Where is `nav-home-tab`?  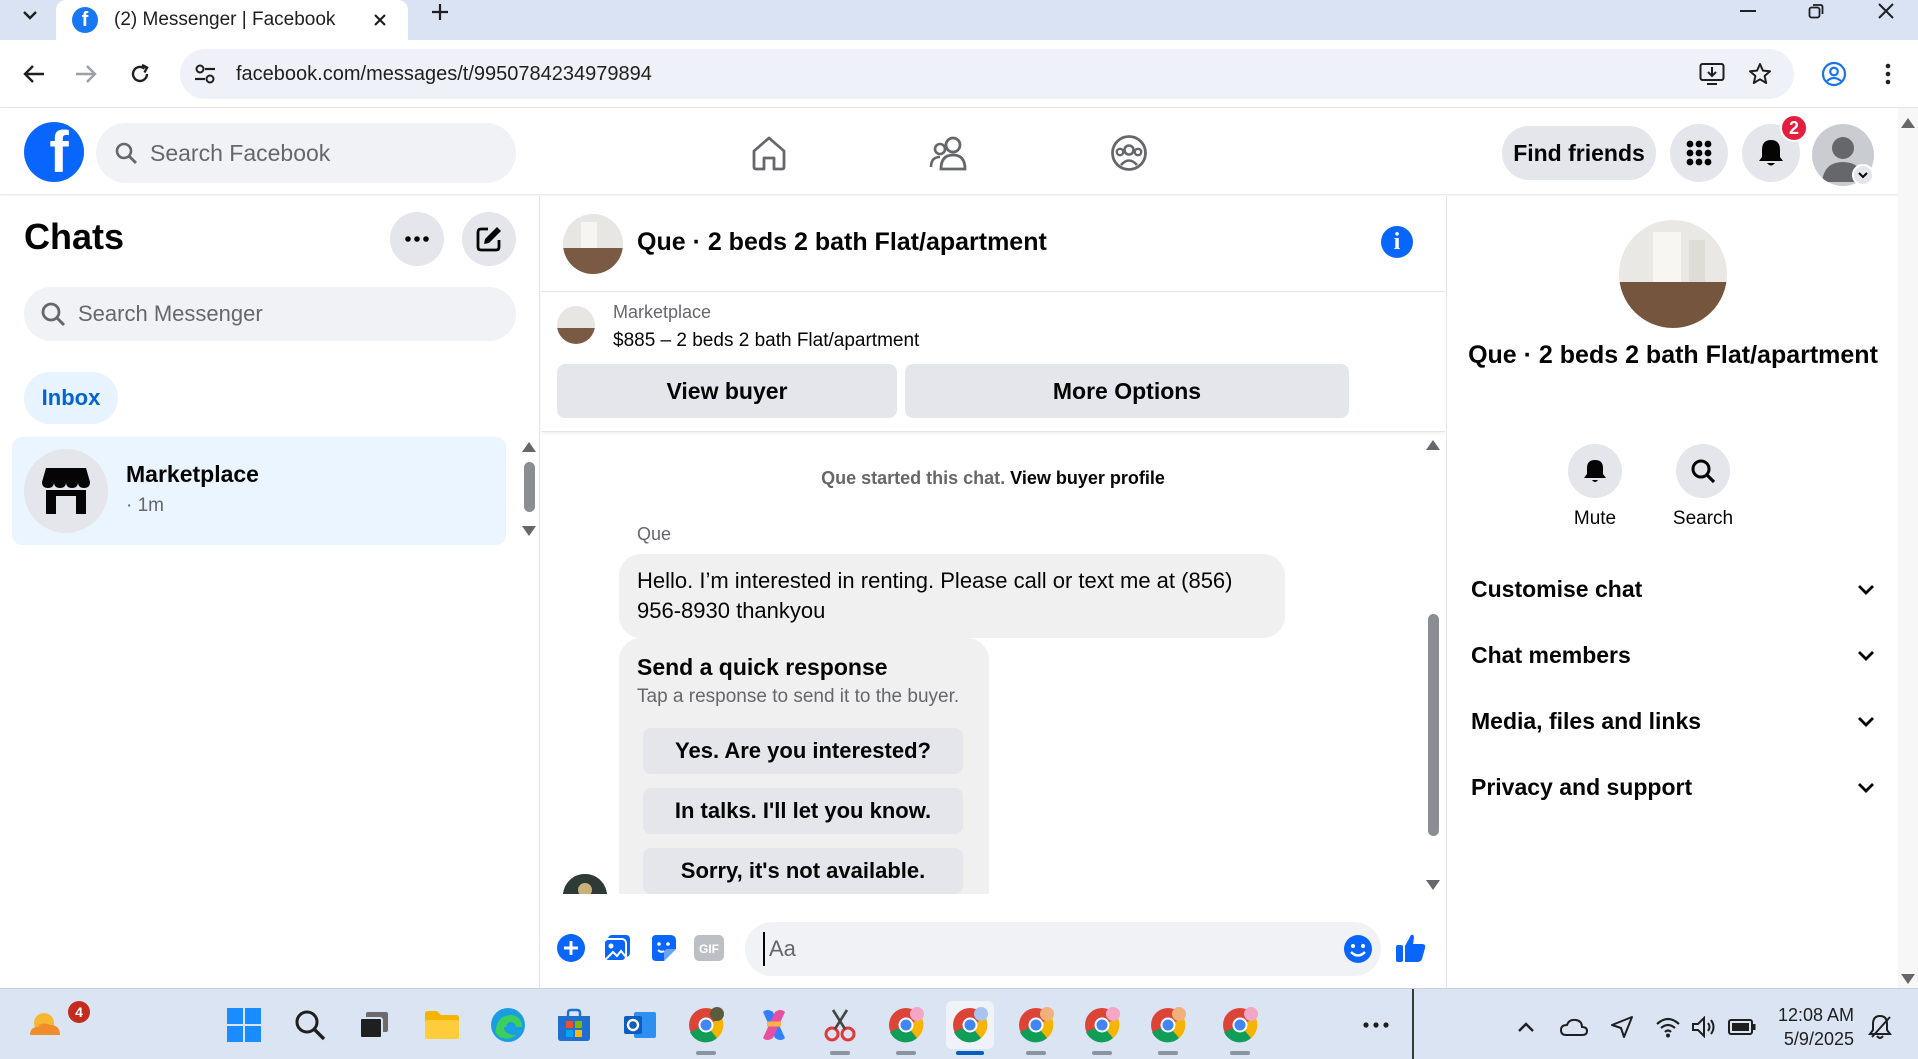 nav-home-tab is located at coordinates (769, 153).